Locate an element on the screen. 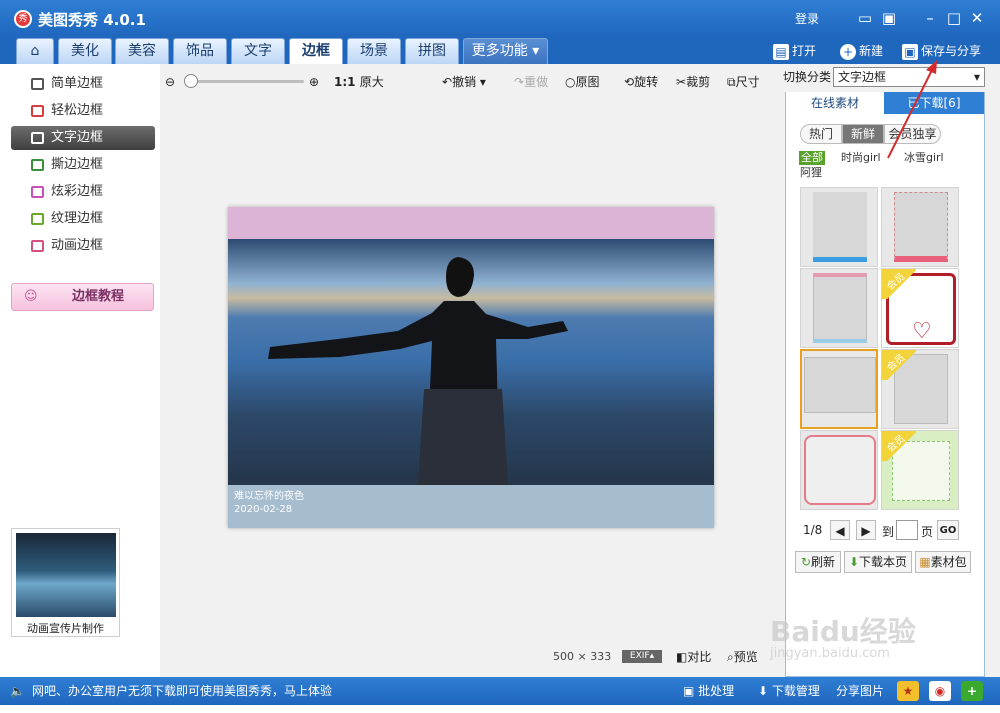 This screenshot has width=1000, height=713. watermark-text: Baidu经验 is located at coordinates (843, 631).